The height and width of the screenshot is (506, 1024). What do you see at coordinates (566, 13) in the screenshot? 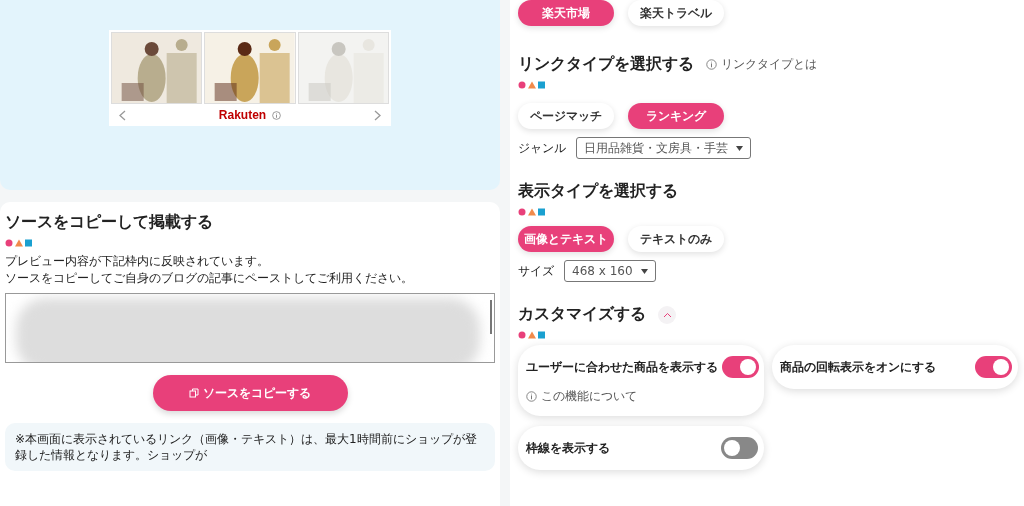
I see `service-tab: 楽天市場` at bounding box center [566, 13].